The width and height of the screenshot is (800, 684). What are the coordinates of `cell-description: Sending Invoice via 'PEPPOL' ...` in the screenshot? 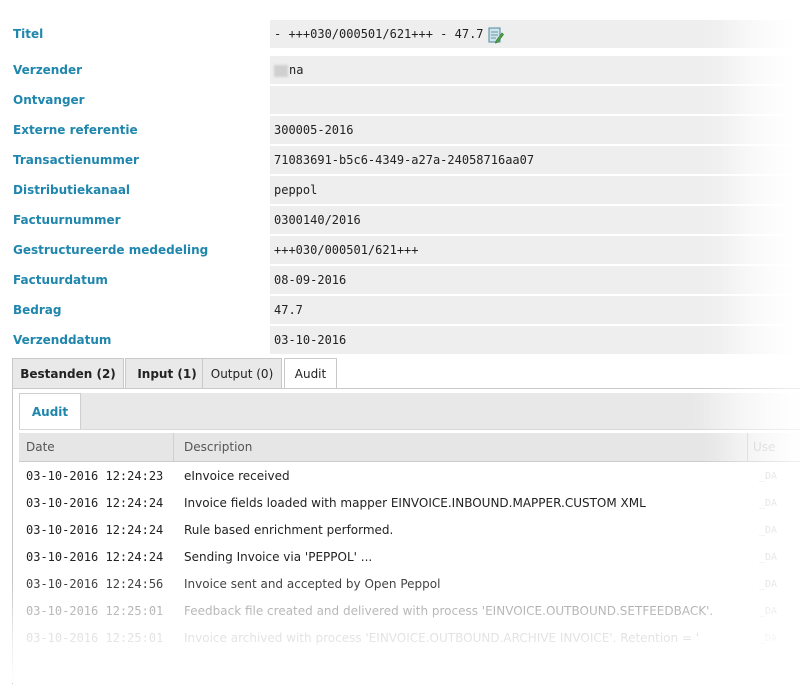 It's located at (278, 557).